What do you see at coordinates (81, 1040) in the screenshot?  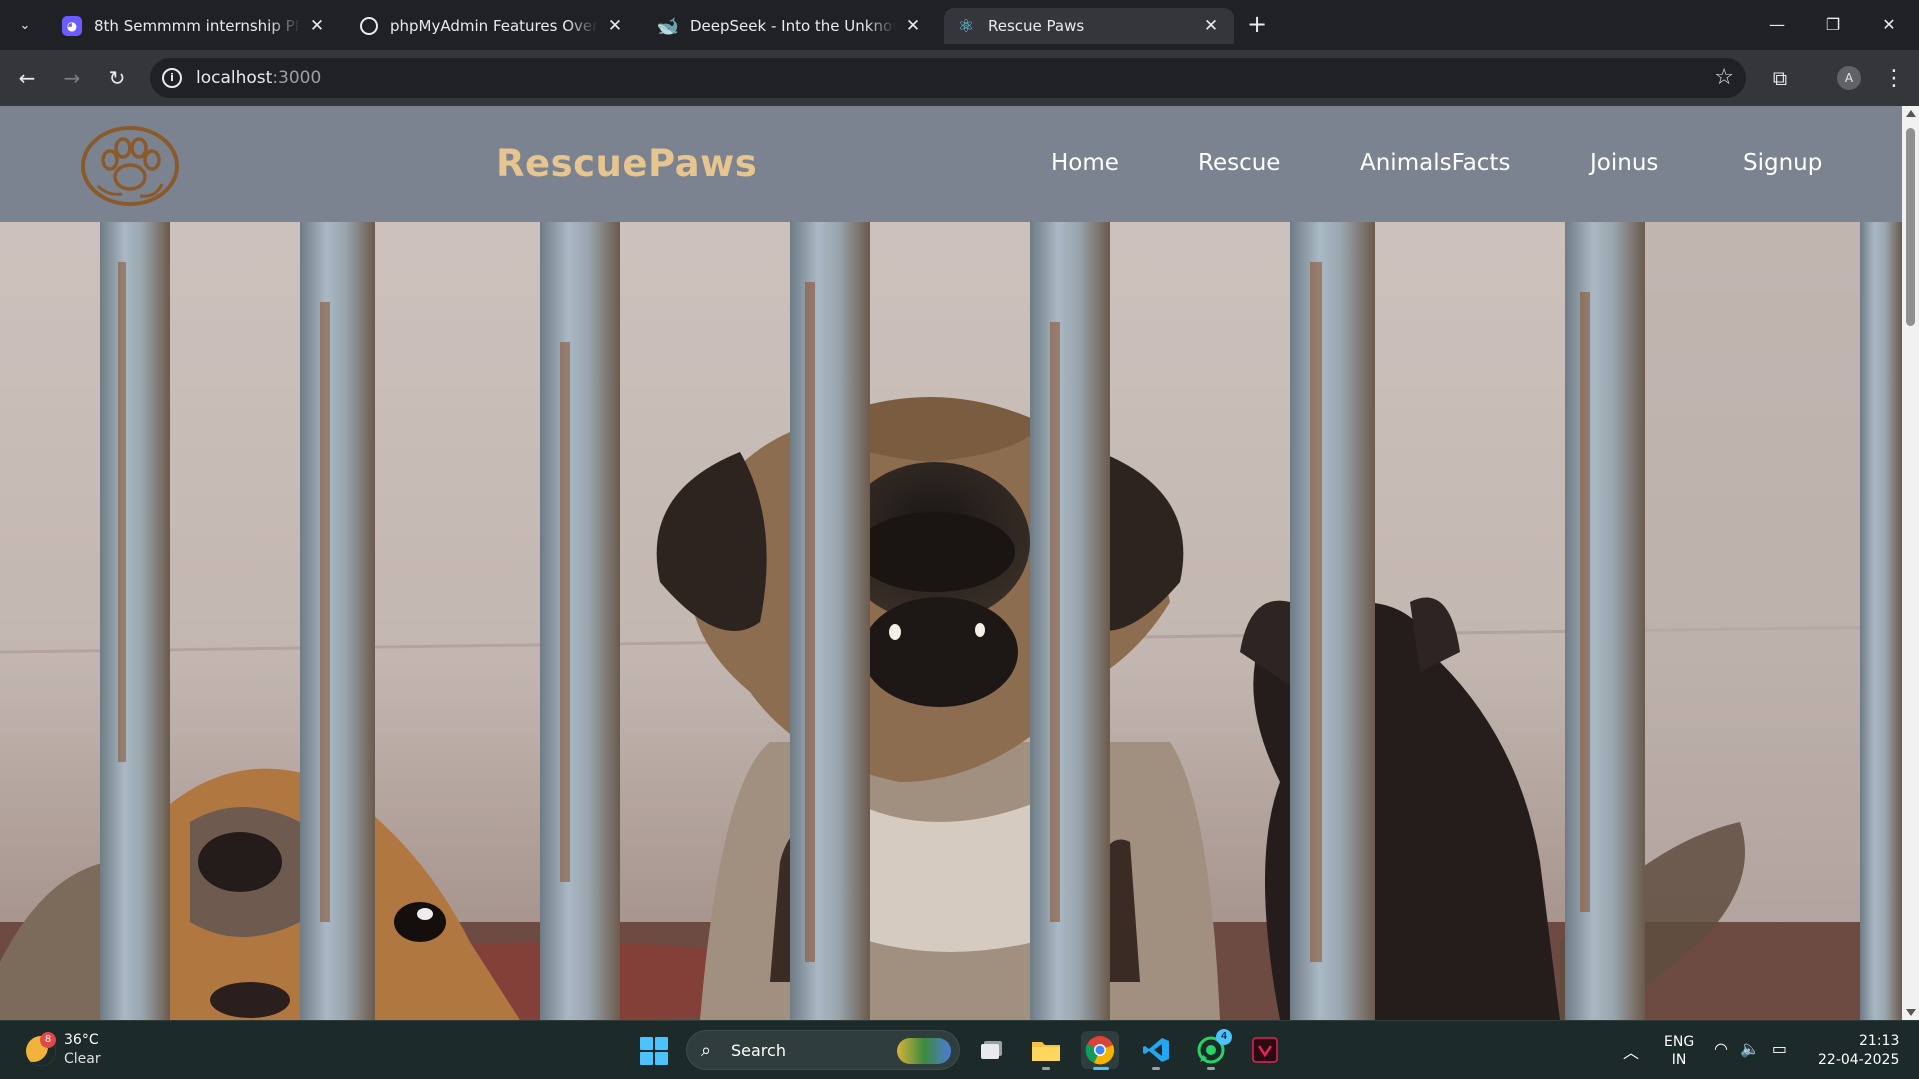 I see `weather-temperature: 36°C` at bounding box center [81, 1040].